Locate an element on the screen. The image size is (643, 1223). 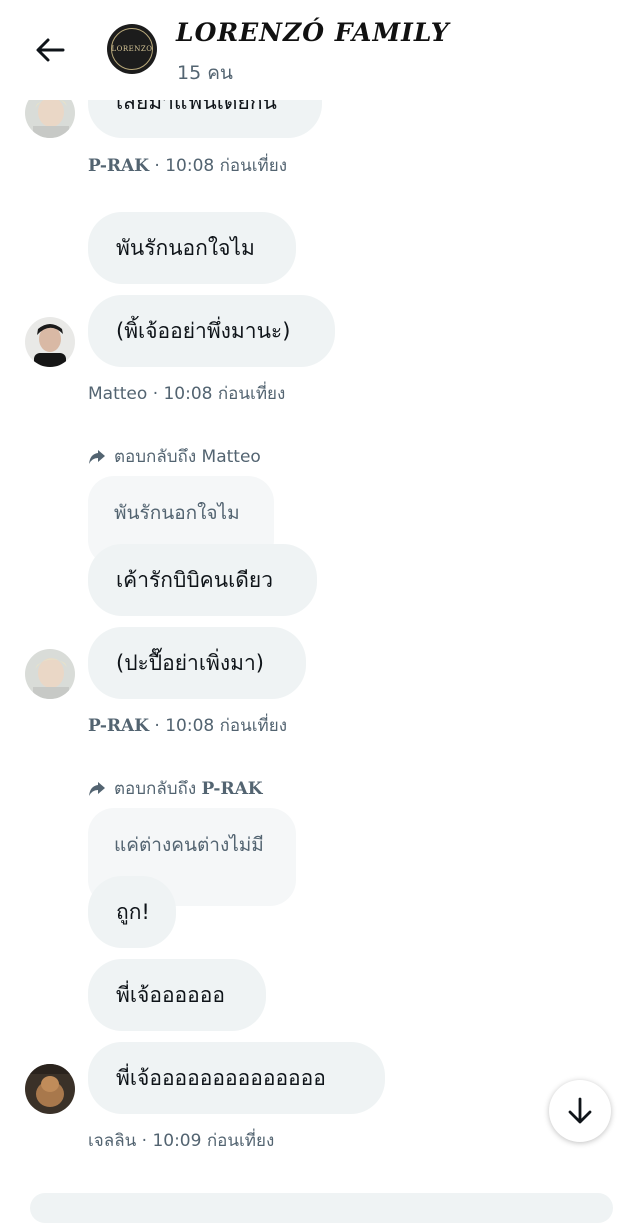
message-text: ถูก! is located at coordinates (133, 911).